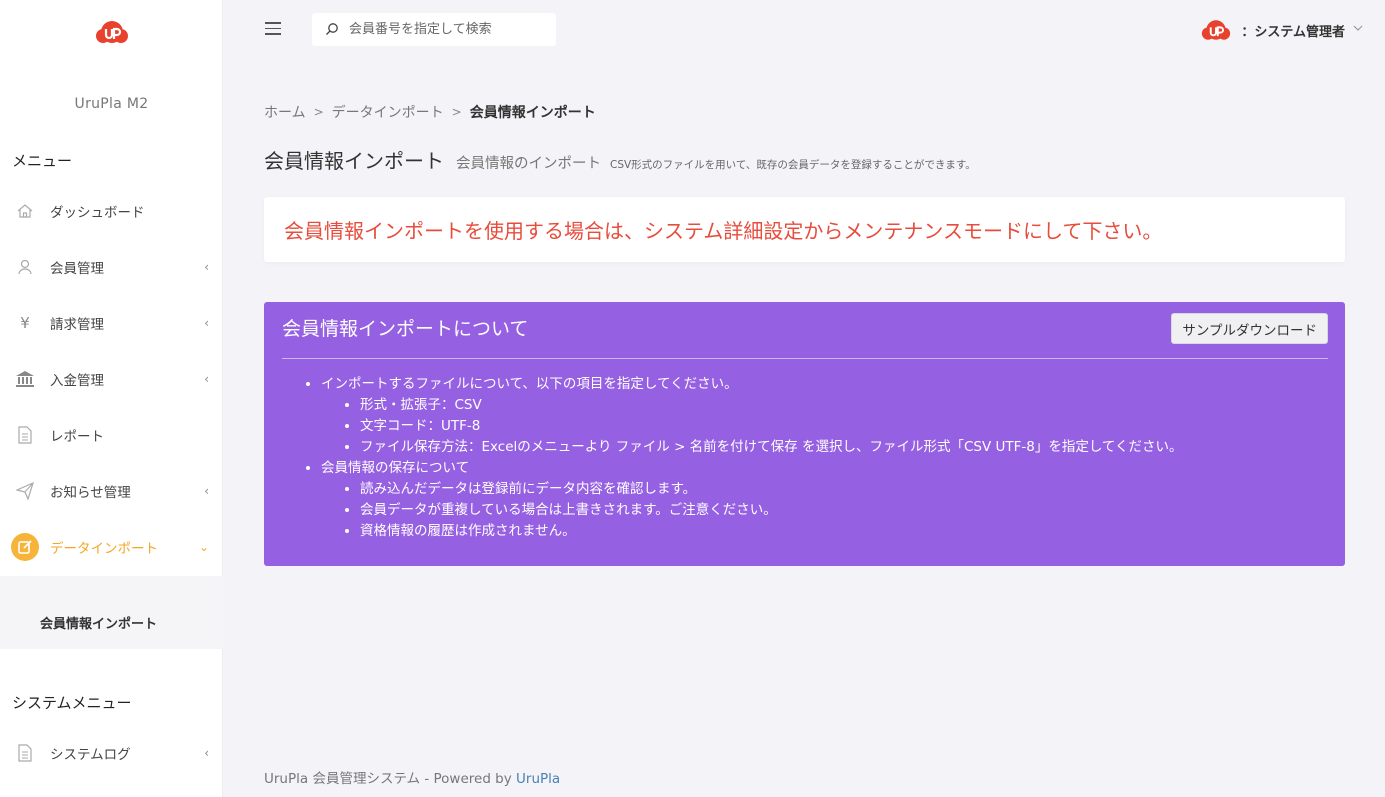 This screenshot has width=1385, height=797. What do you see at coordinates (390, 779) in the screenshot?
I see `footer-text: UruPla 会員管理システム - Powered by` at bounding box center [390, 779].